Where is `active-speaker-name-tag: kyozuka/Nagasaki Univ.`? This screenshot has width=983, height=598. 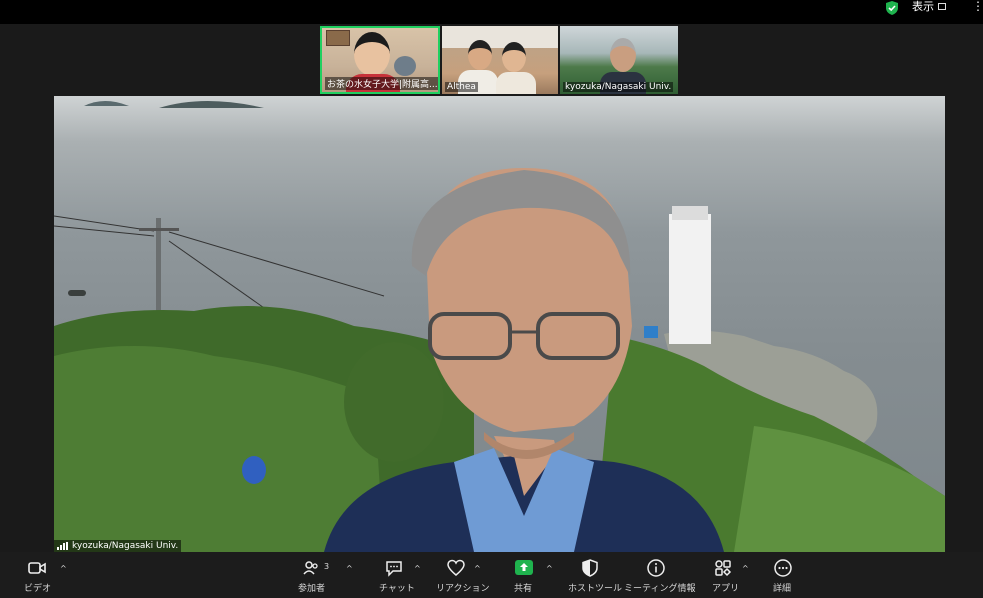
active-speaker-name-tag: kyozuka/Nagasaki Univ. is located at coordinates (118, 546).